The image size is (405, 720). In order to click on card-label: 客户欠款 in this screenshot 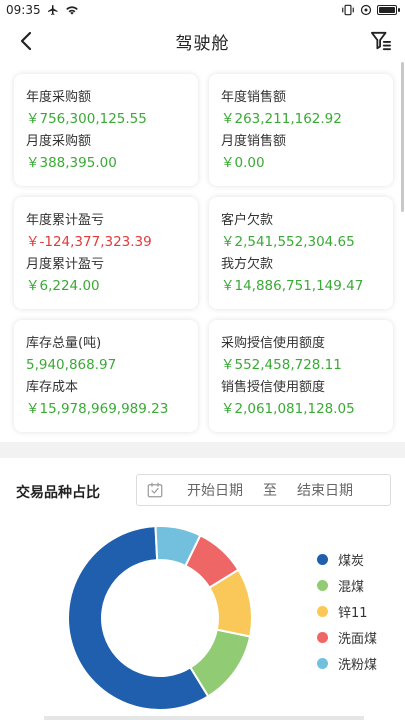, I will do `click(247, 220)`.